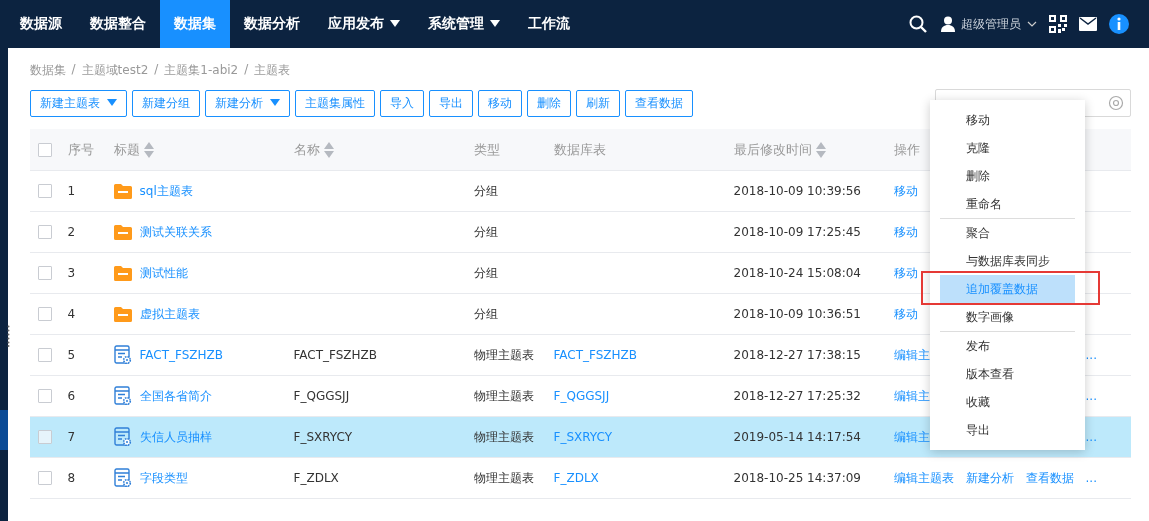 The width and height of the screenshot is (1149, 521). Describe the element at coordinates (71, 232) in the screenshot. I see `row-number: 2` at that location.